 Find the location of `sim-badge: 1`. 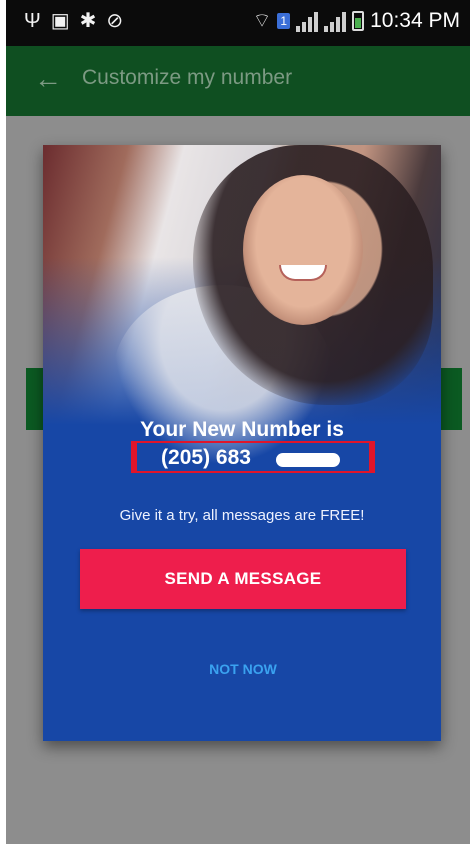

sim-badge: 1 is located at coordinates (284, 21).